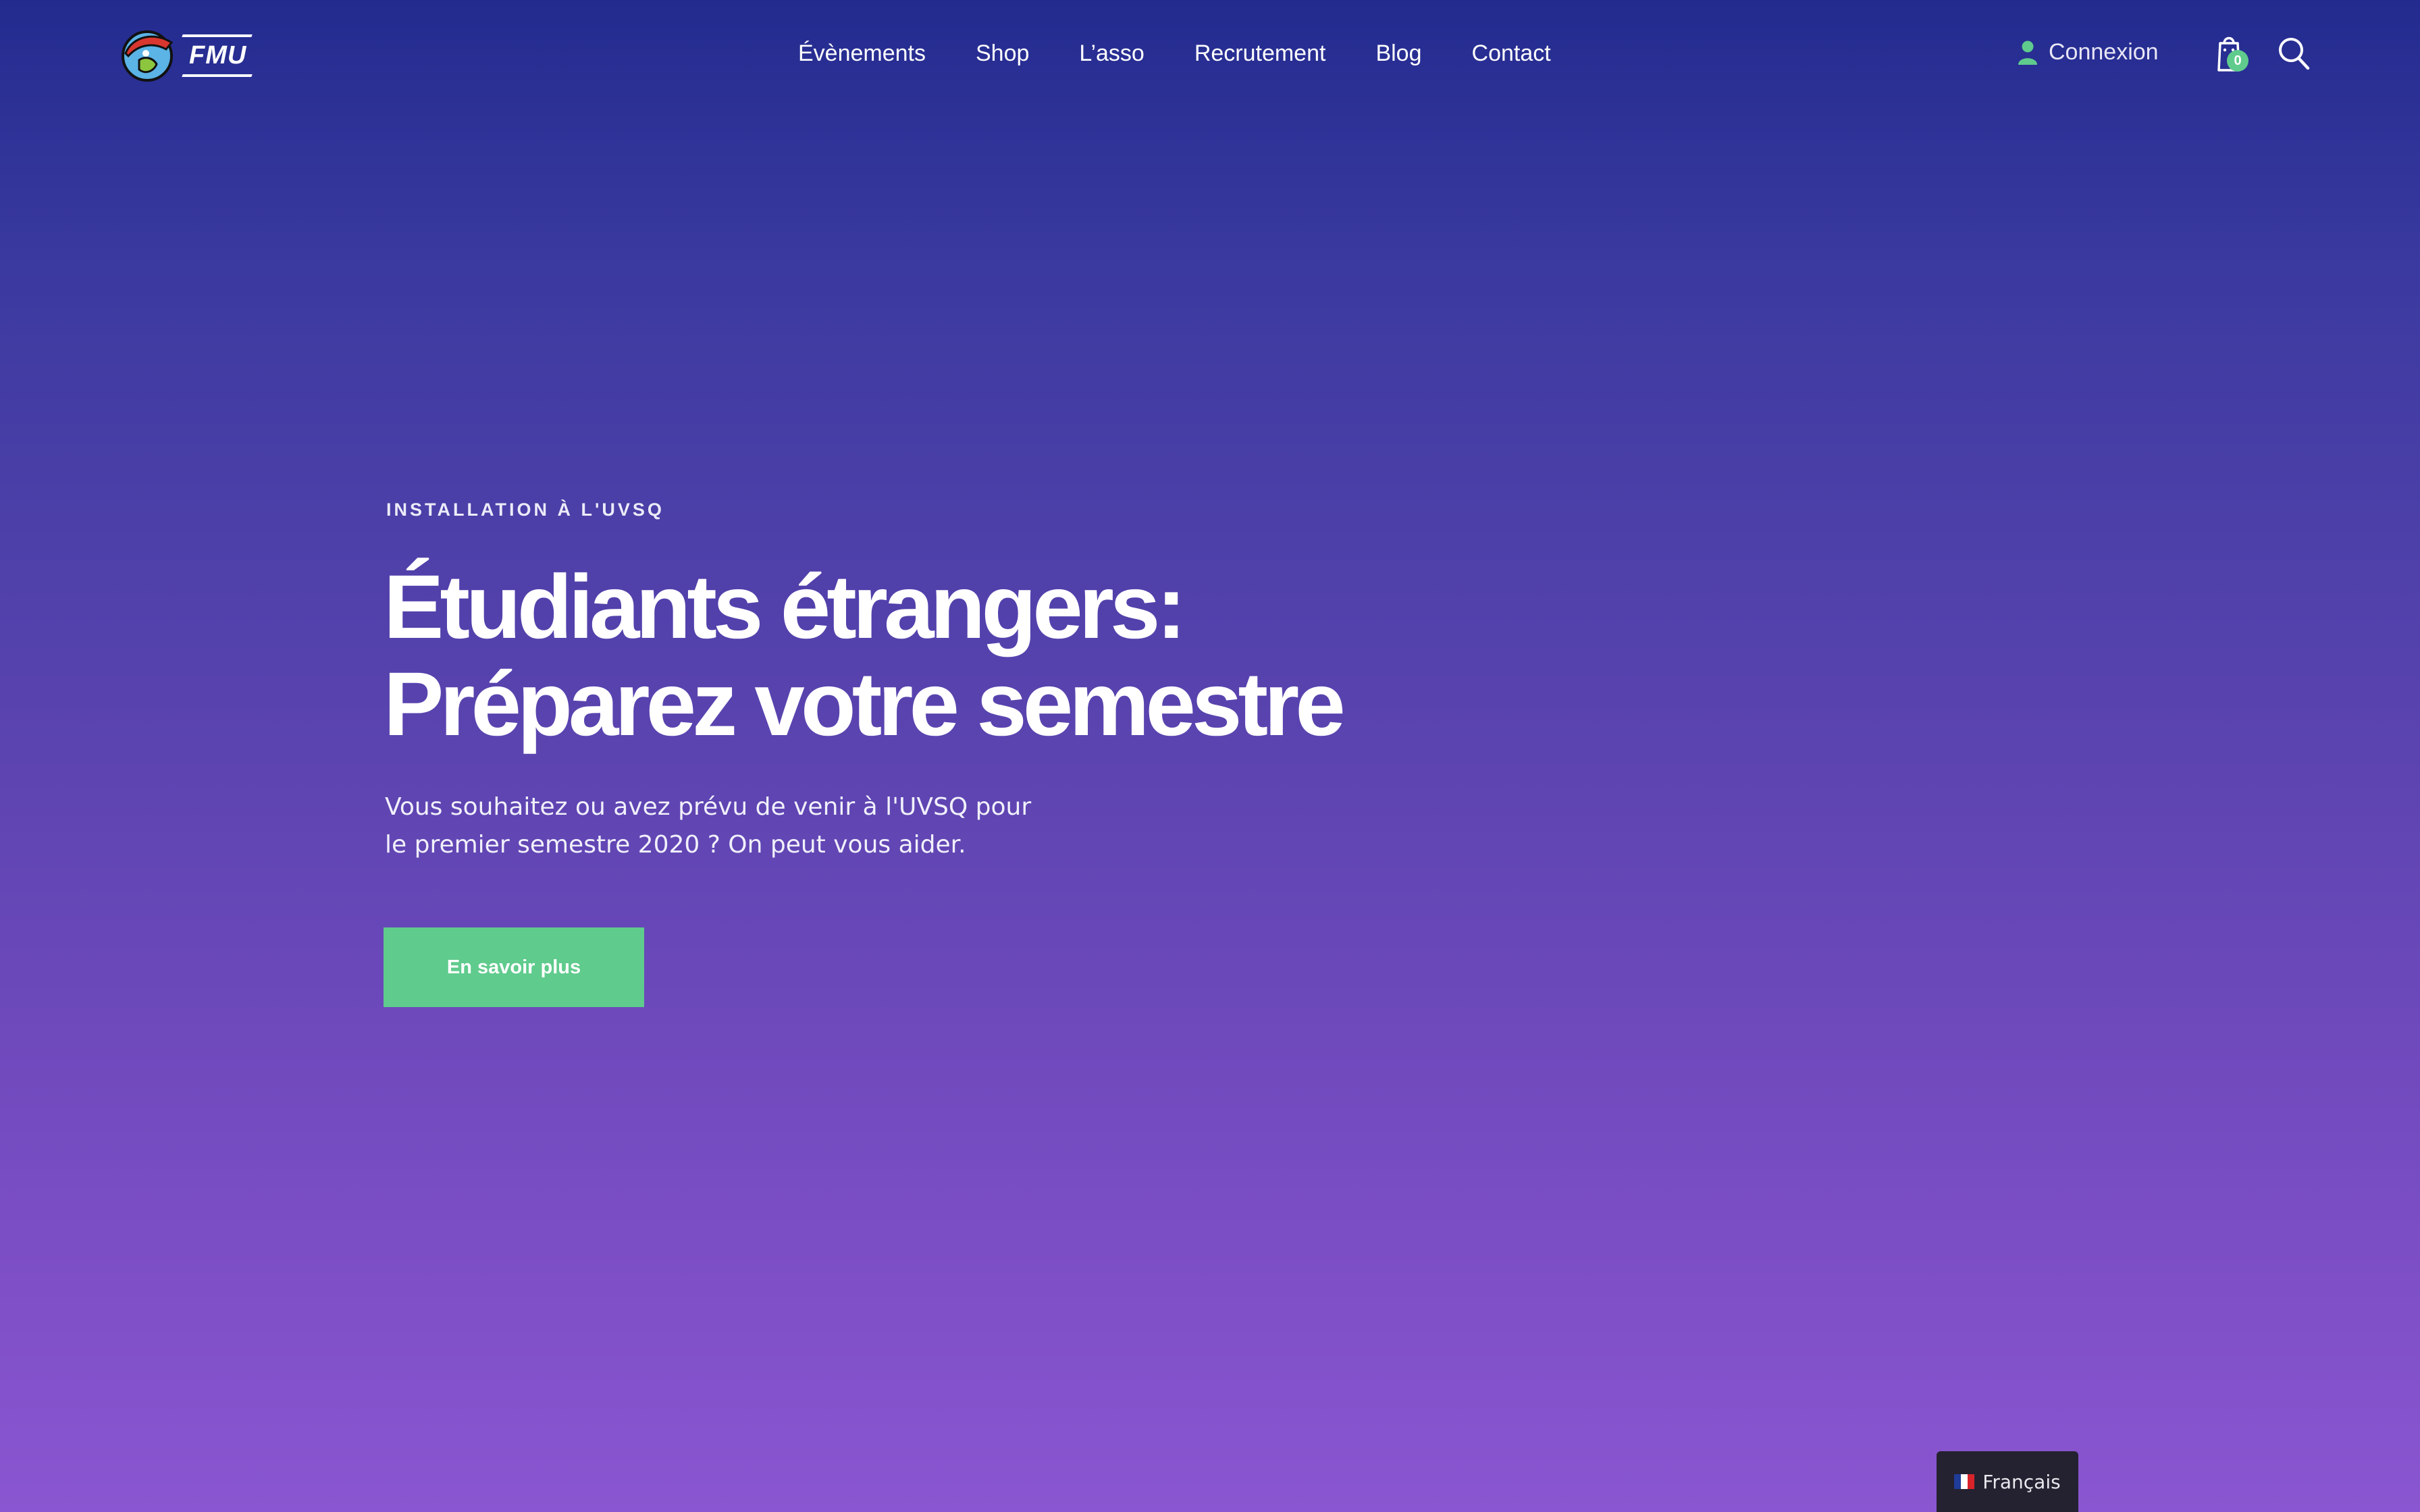 The height and width of the screenshot is (1512, 2420). What do you see at coordinates (2237, 61) in the screenshot?
I see `cart-count-badge: 0` at bounding box center [2237, 61].